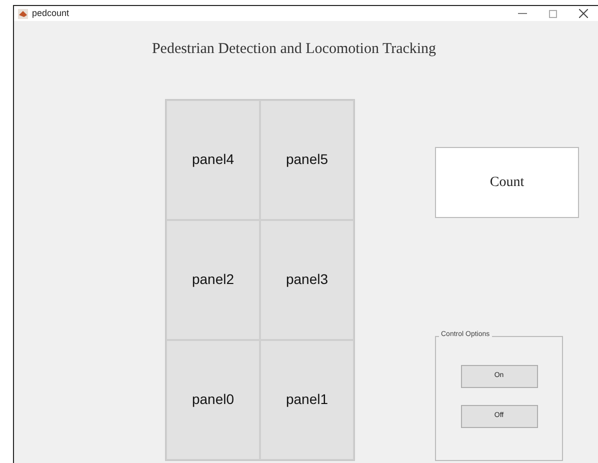  I want to click on panel: panel1, so click(307, 400).